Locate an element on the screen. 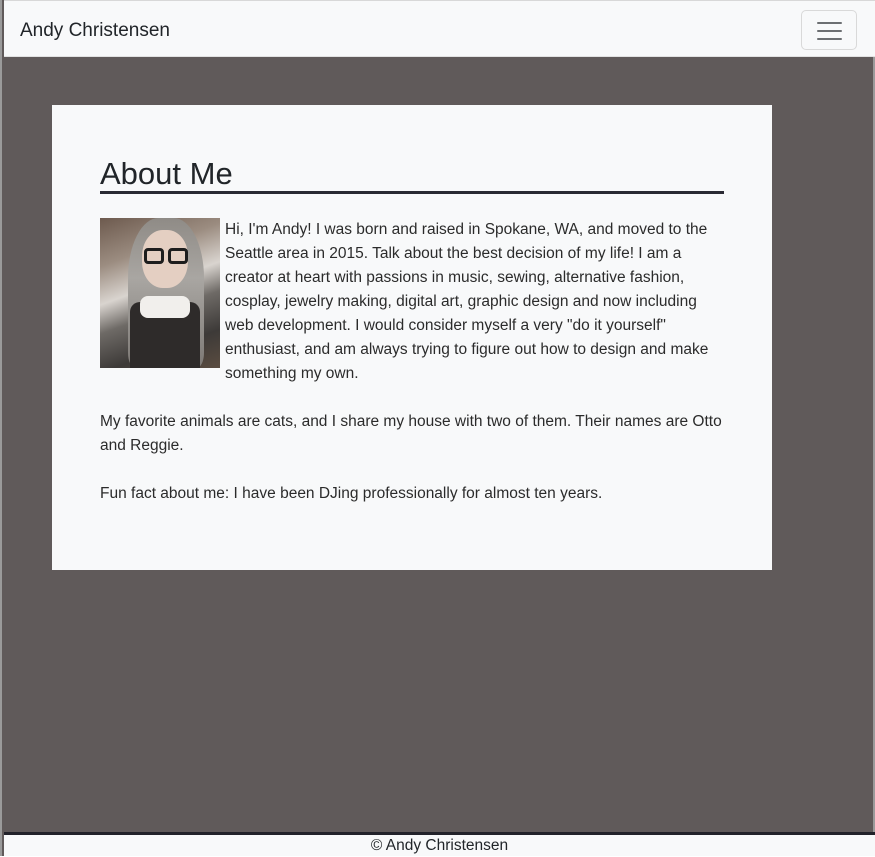 The height and width of the screenshot is (857, 875). page-title: About Me is located at coordinates (412, 175).